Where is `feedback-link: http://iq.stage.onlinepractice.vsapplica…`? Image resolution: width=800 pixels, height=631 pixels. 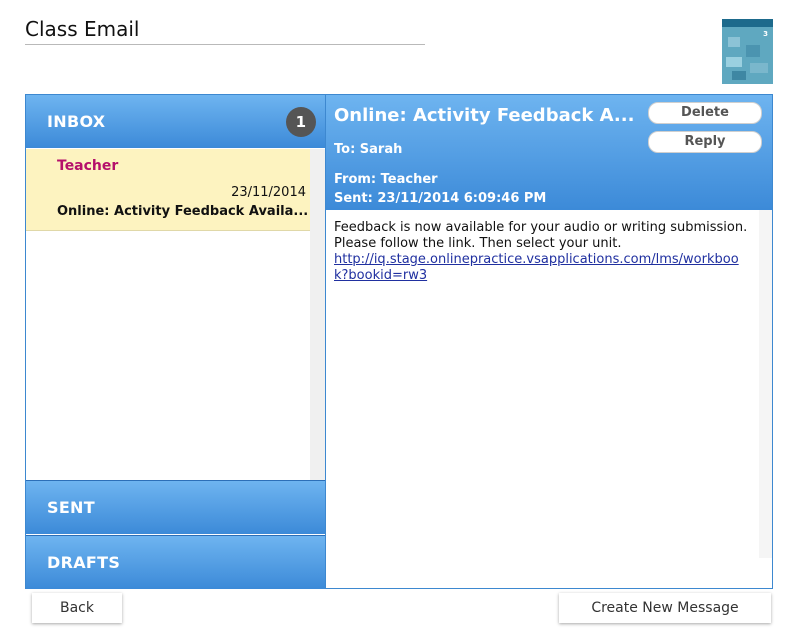 feedback-link: http://iq.stage.onlinepractice.vsapplica… is located at coordinates (536, 267).